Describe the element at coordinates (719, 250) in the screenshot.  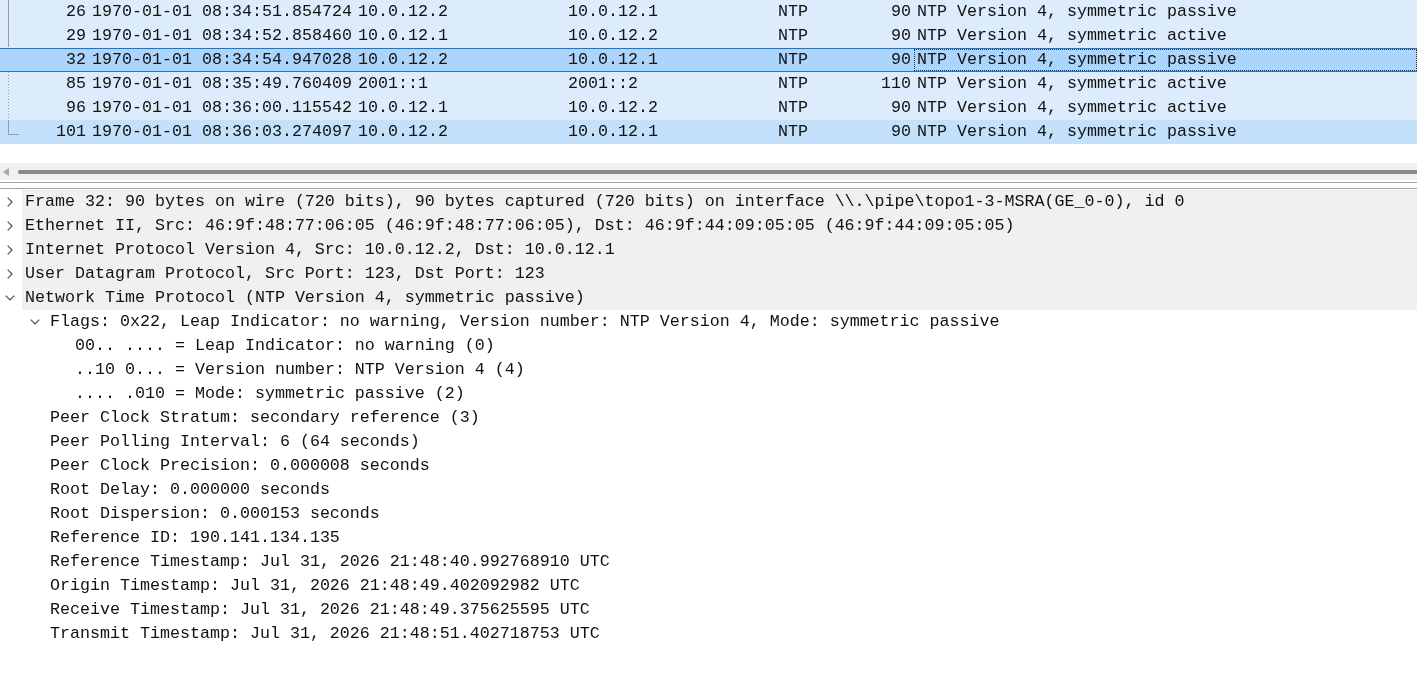
I see `tree-item: Internet Protocol Version 4, Src: 10.0.12.2, Dst: 10.0.12.1` at that location.